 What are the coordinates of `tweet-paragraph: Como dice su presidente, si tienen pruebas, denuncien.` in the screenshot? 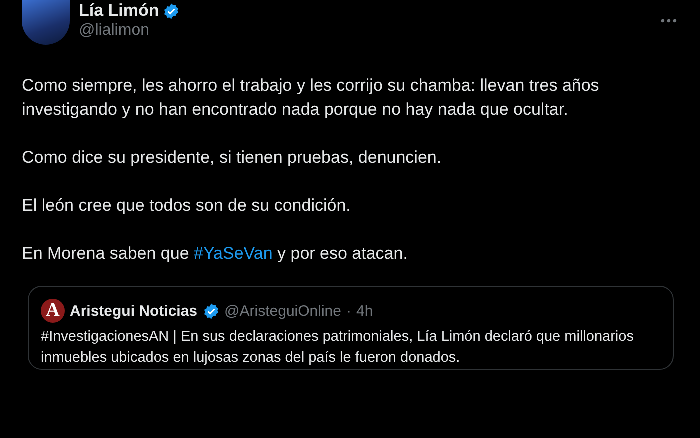 It's located at (232, 158).